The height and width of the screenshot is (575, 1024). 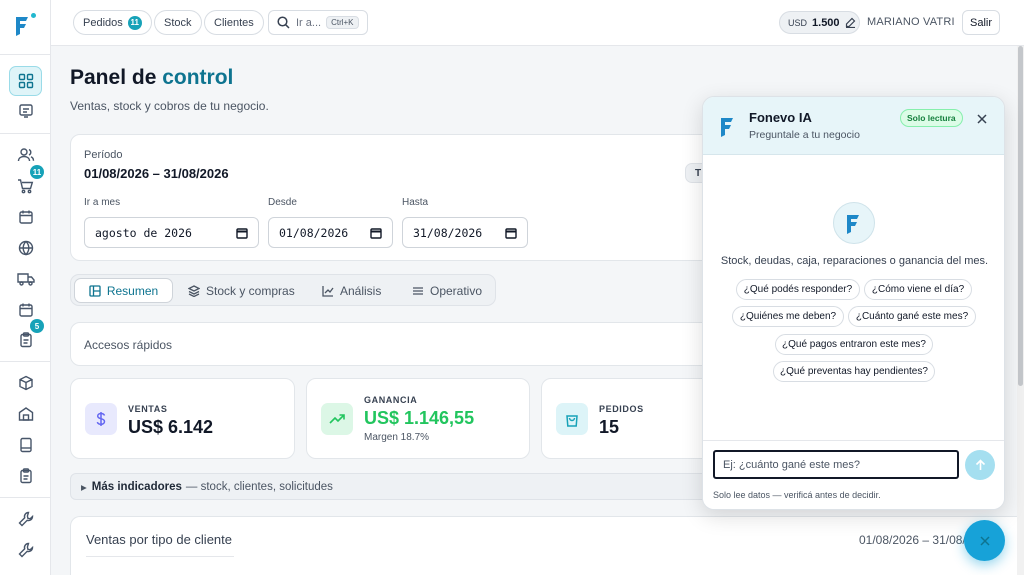 I want to click on exchange-rate-value: 1.500, so click(x=826, y=22).